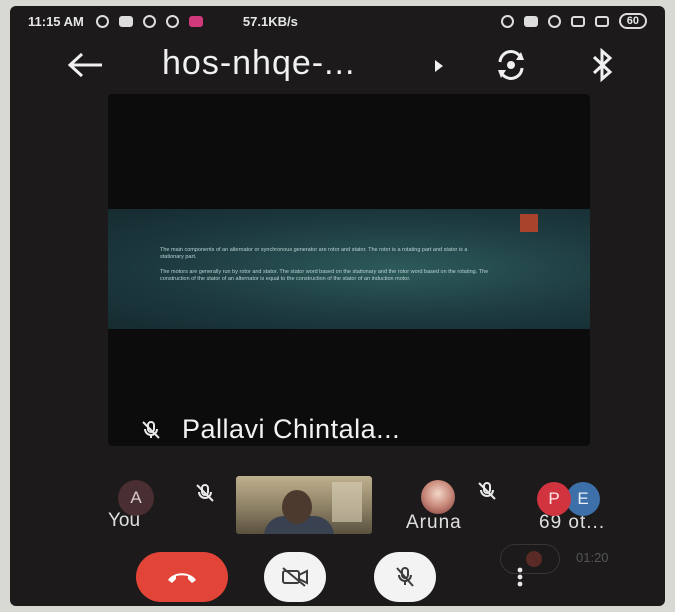 The image size is (675, 612). I want to click on camera-toggle-button, so click(295, 577).